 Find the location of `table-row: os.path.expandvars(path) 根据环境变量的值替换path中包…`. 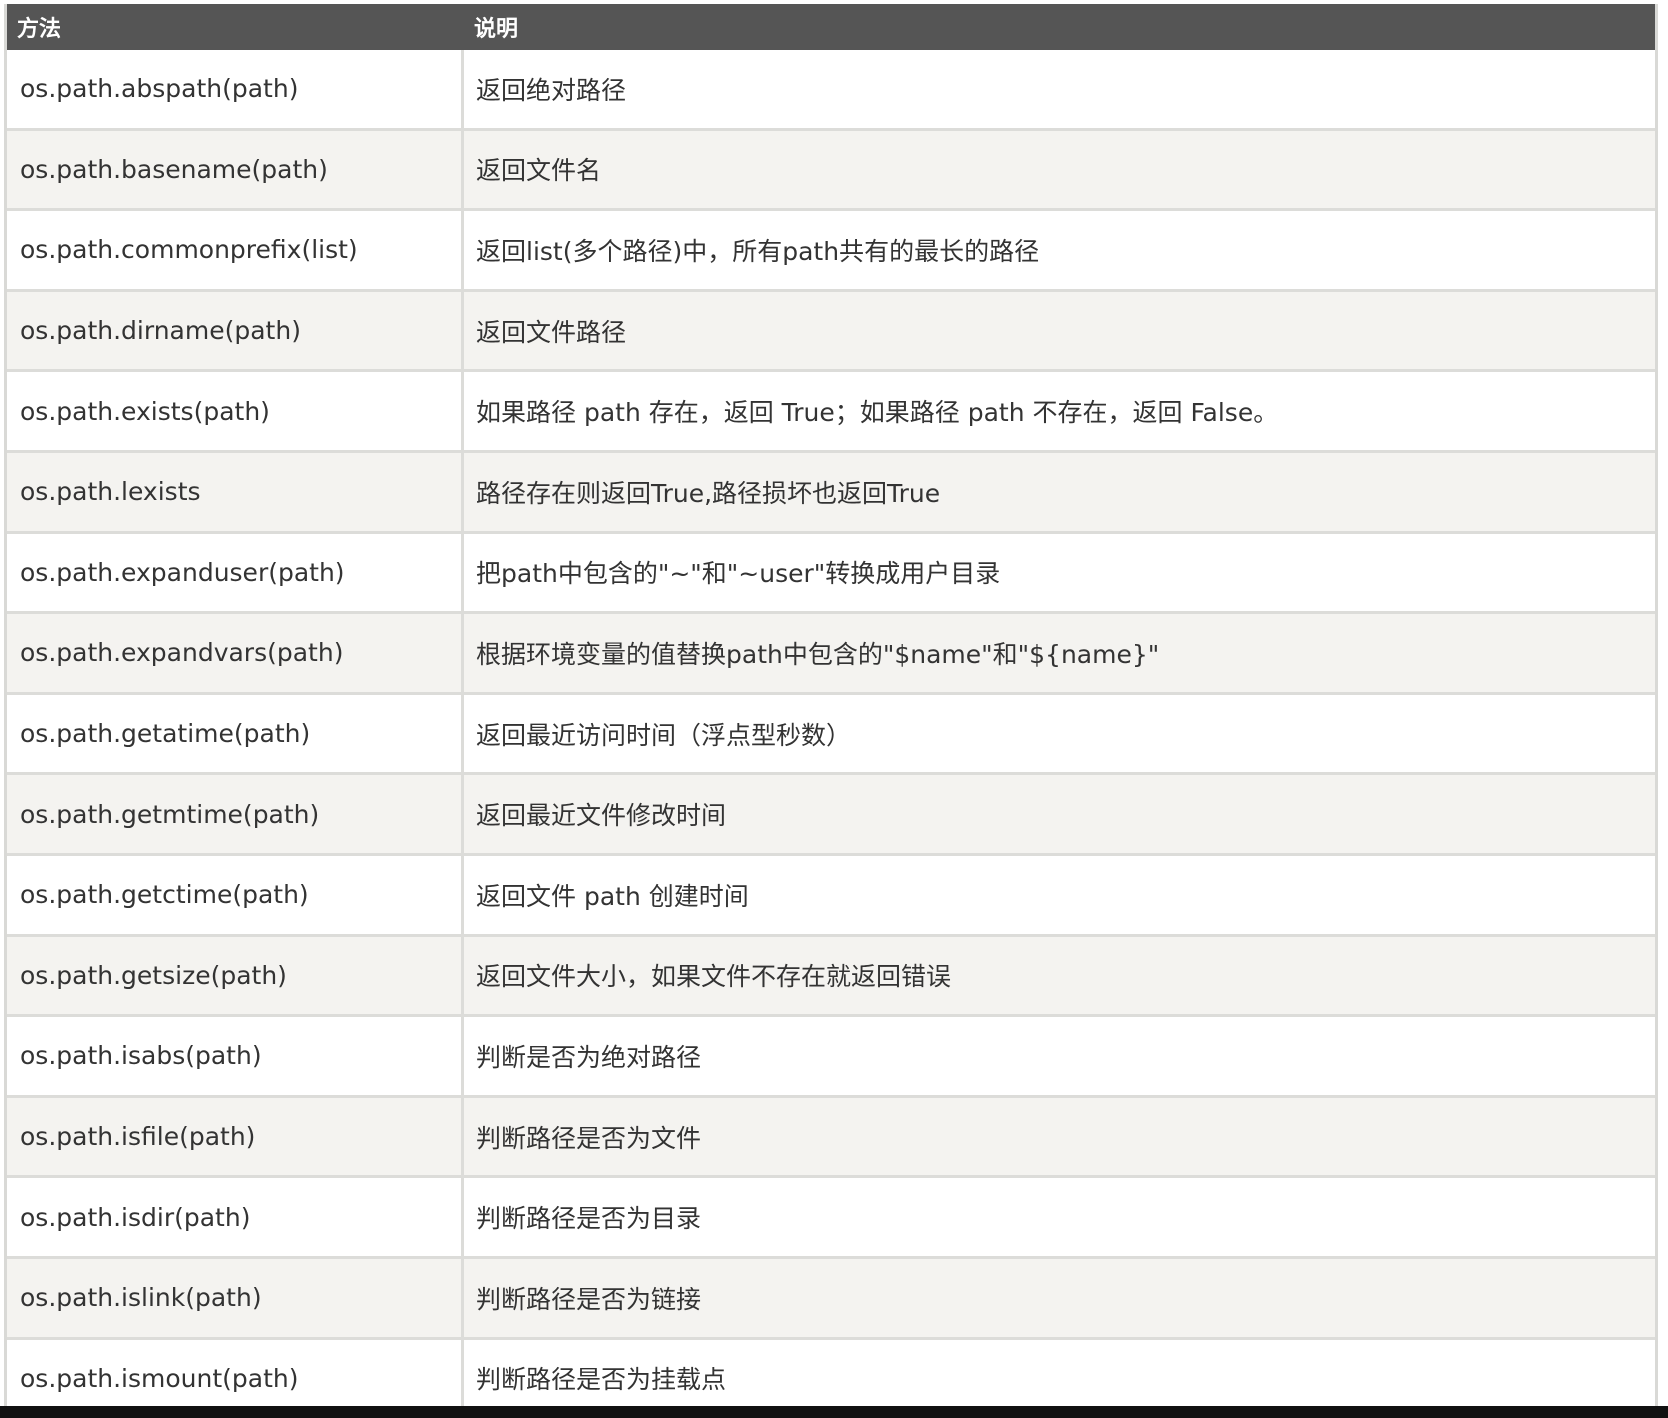

table-row: os.path.expandvars(path) 根据环境变量的值替换path中包… is located at coordinates (831, 654).